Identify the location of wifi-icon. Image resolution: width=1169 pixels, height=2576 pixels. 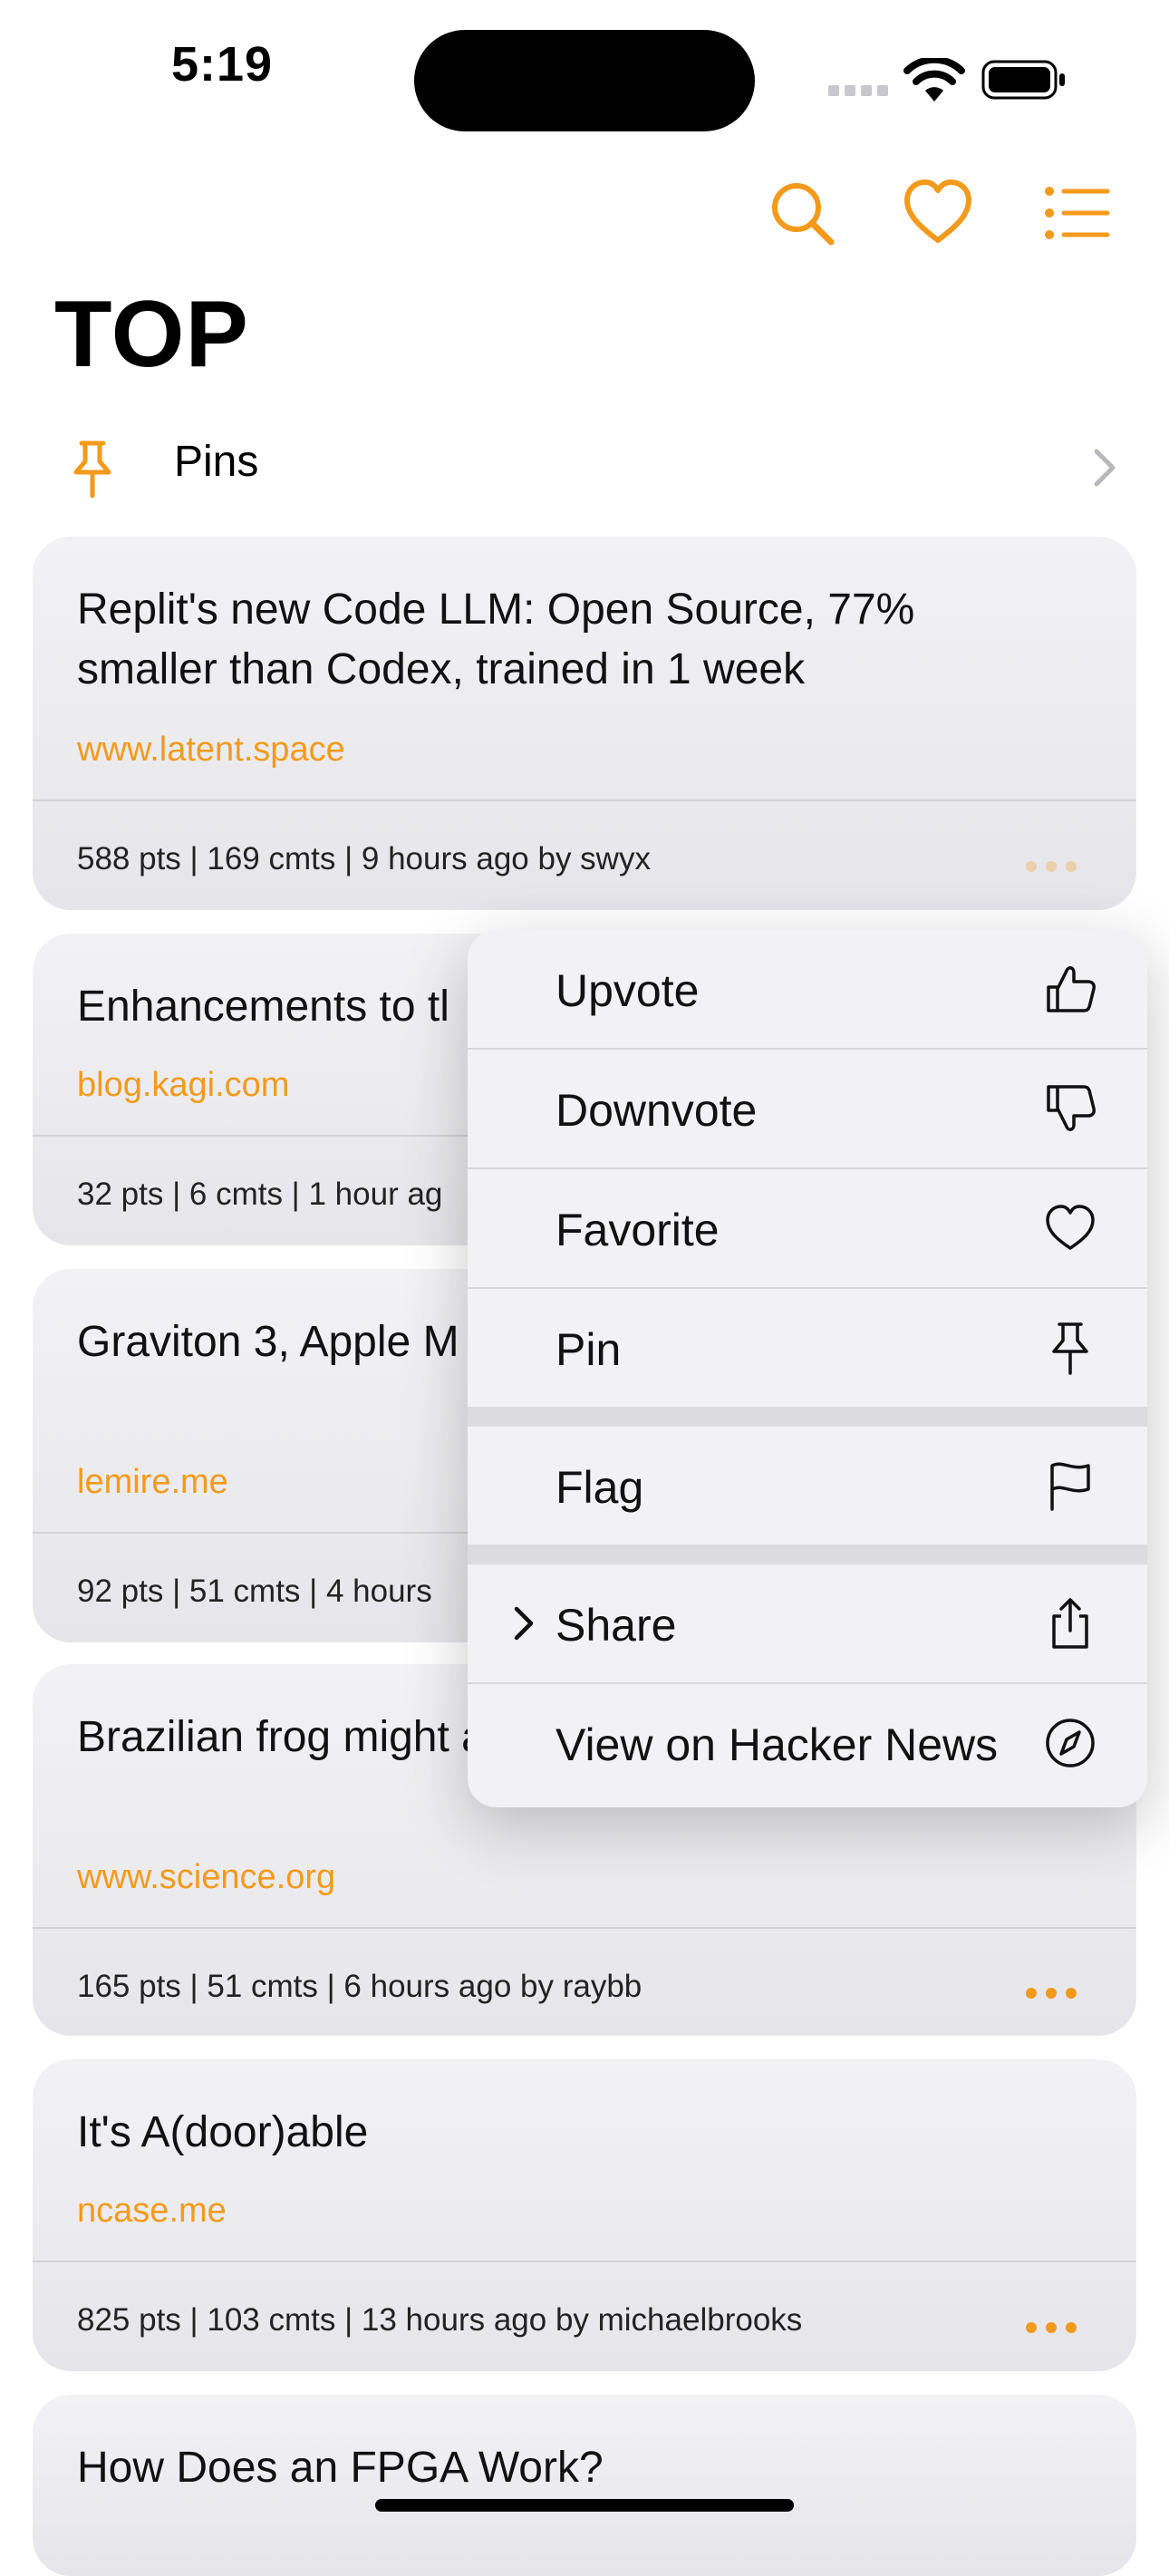
(934, 80).